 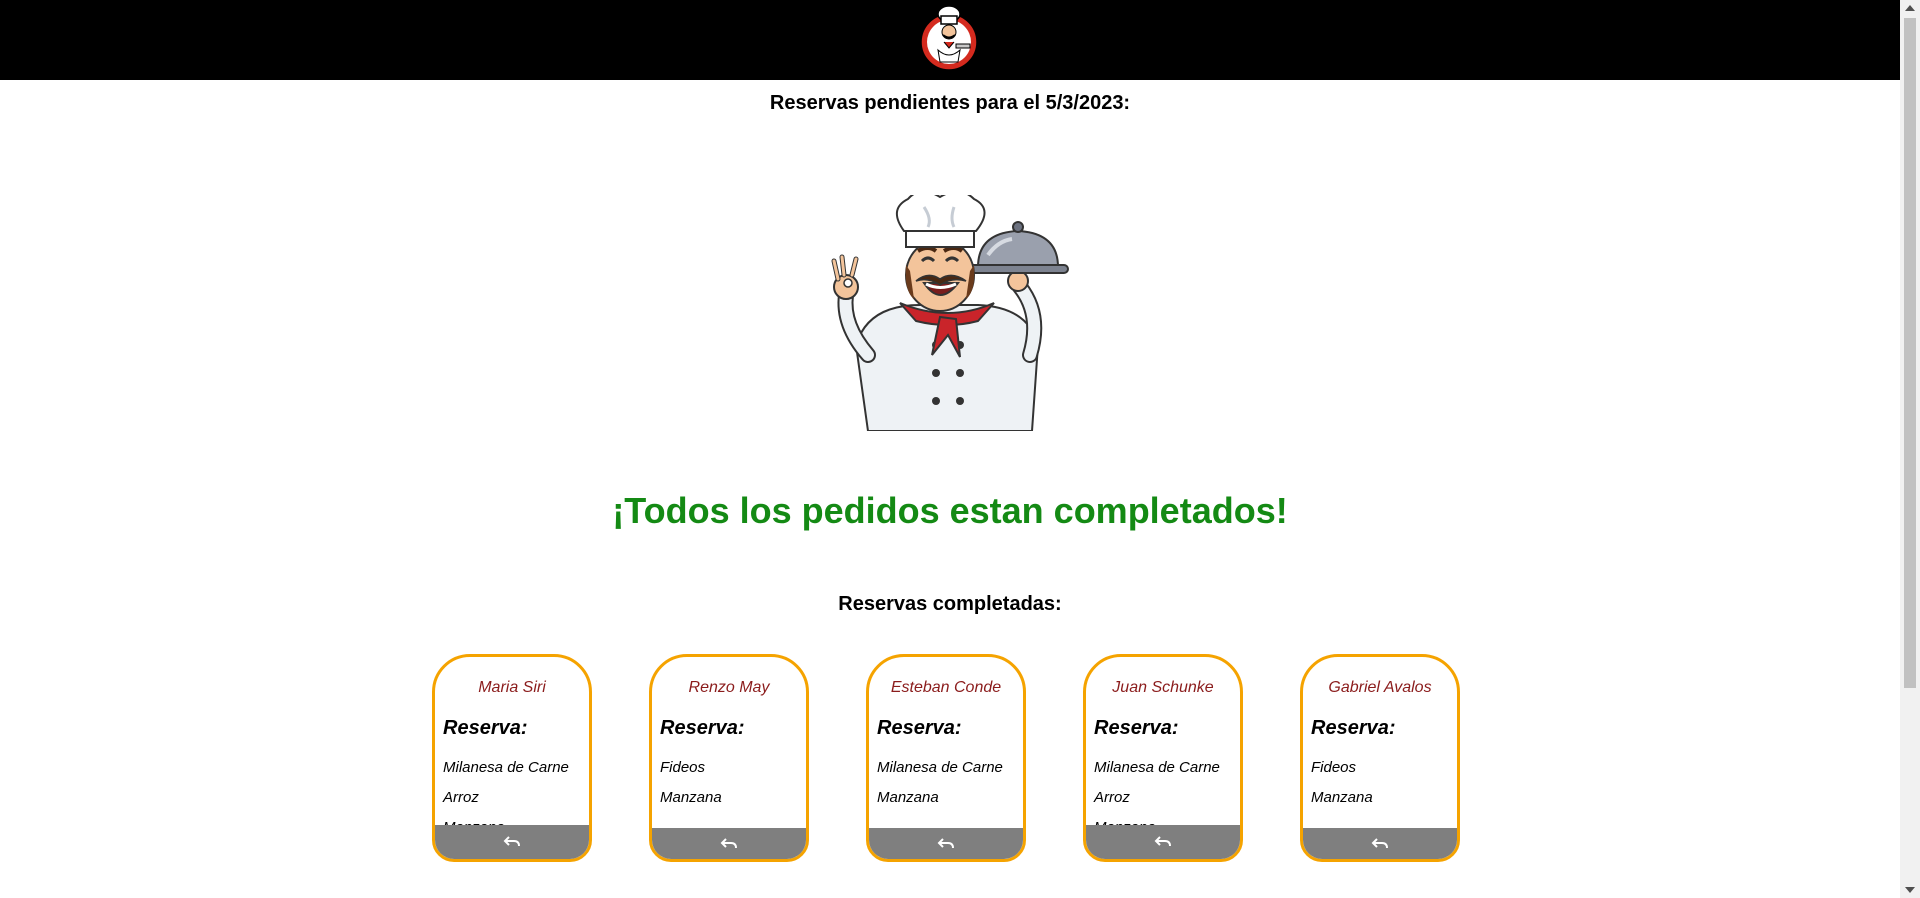 I want to click on all-orders-completed-message: ¡Todos los pedidos estan completados!, so click(x=950, y=510).